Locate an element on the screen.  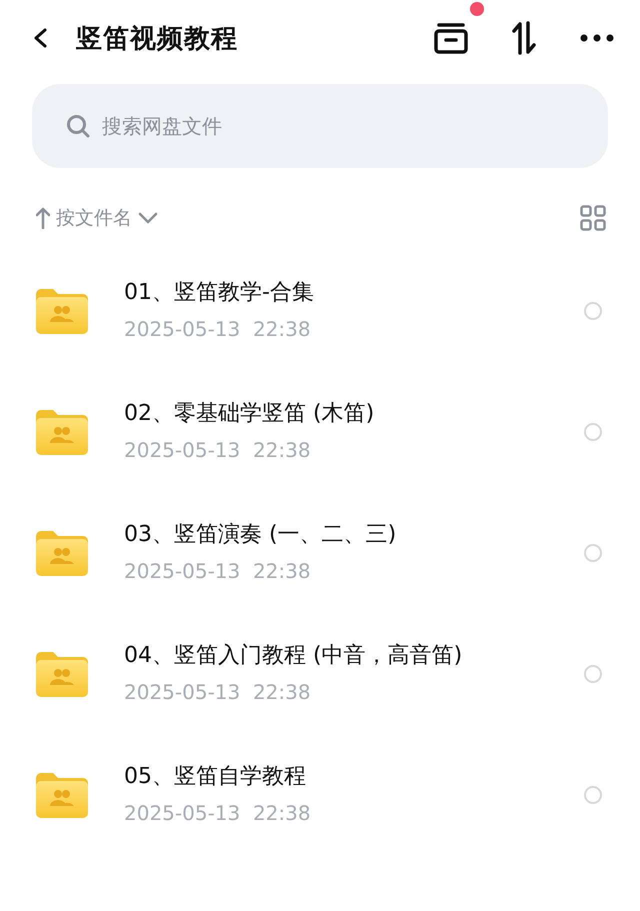
chevron-down-icon is located at coordinates (148, 218).